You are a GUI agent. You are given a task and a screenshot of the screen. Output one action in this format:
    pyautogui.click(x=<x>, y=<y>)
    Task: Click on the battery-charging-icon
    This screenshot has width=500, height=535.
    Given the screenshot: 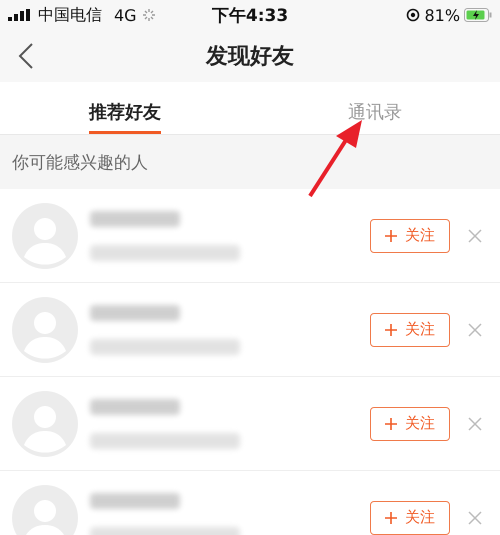 What is the action you would take?
    pyautogui.click(x=478, y=15)
    